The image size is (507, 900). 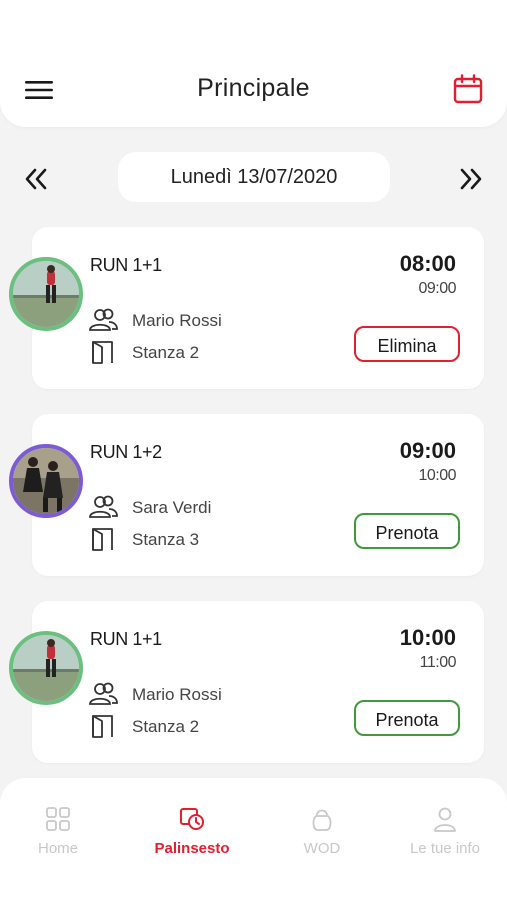 I want to click on current-date: Lunedì 13/07/2020, so click(x=254, y=177).